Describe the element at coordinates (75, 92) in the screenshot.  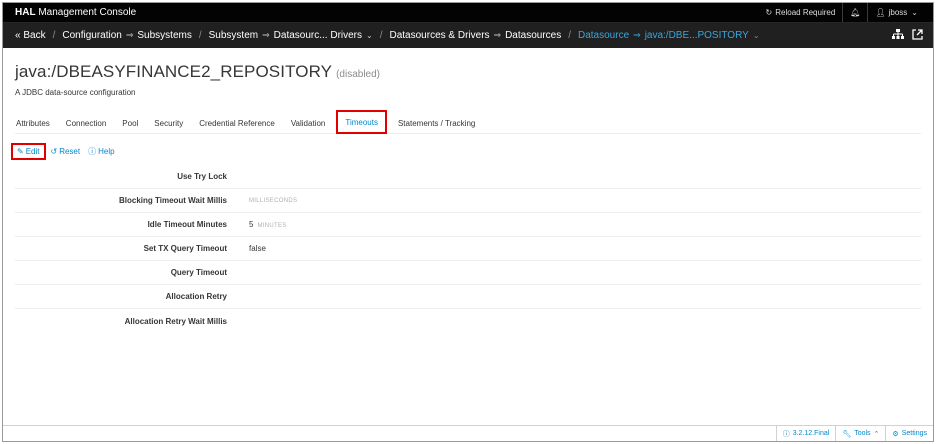
I see `page-subtitle: A JDBC data-source configuration` at that location.